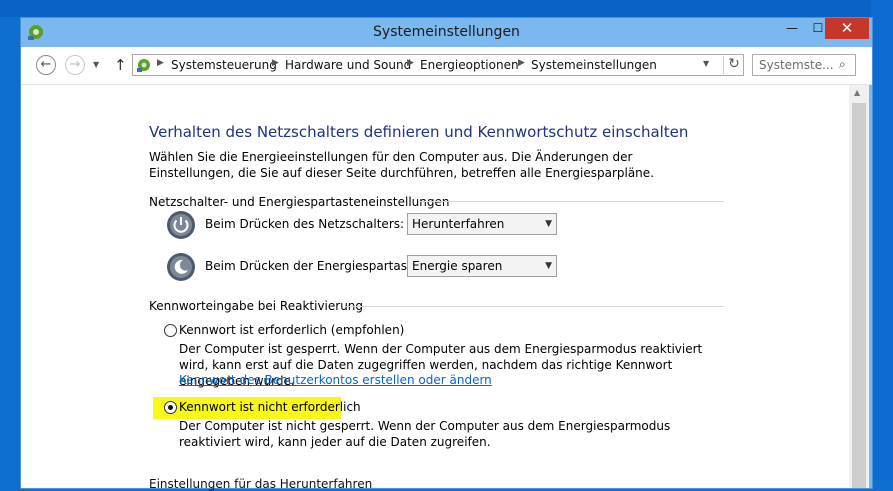 This screenshot has width=893, height=491. What do you see at coordinates (842, 64) in the screenshot?
I see `search-icon: ⌕` at bounding box center [842, 64].